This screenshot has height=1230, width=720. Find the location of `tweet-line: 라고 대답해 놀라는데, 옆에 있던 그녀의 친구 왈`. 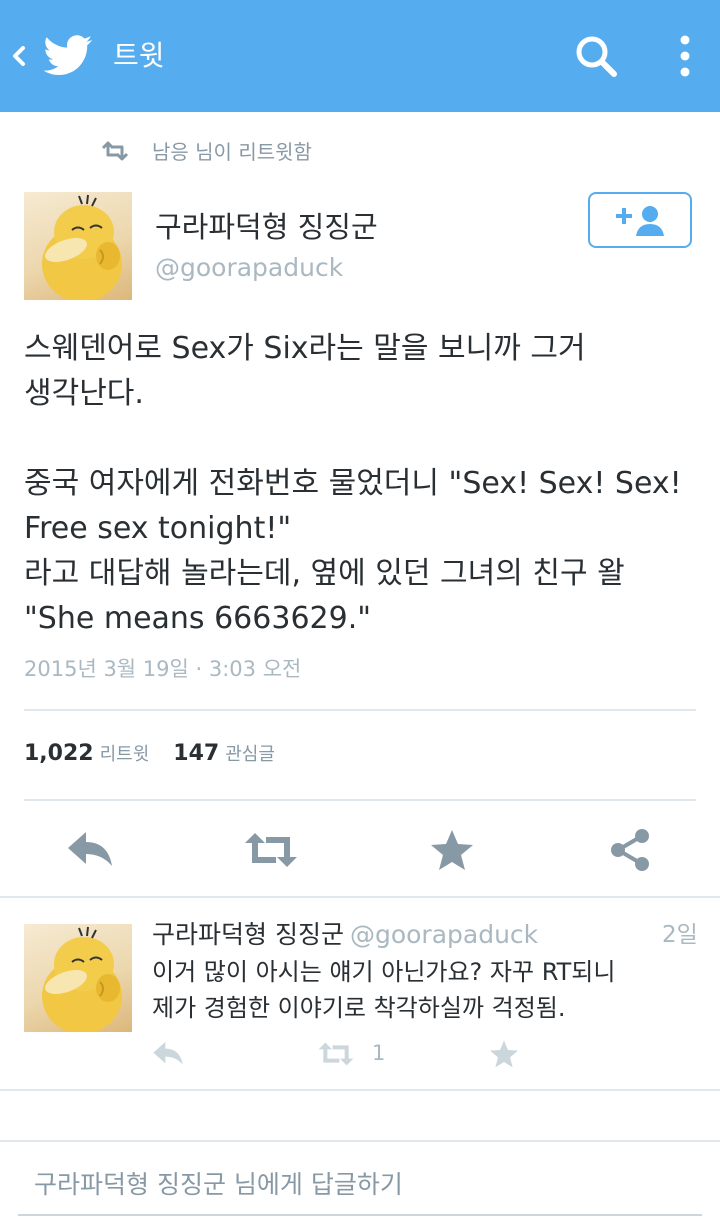

tweet-line: 라고 대답해 놀라는데, 옆에 있던 그녀의 친구 왈 is located at coordinates (324, 573).